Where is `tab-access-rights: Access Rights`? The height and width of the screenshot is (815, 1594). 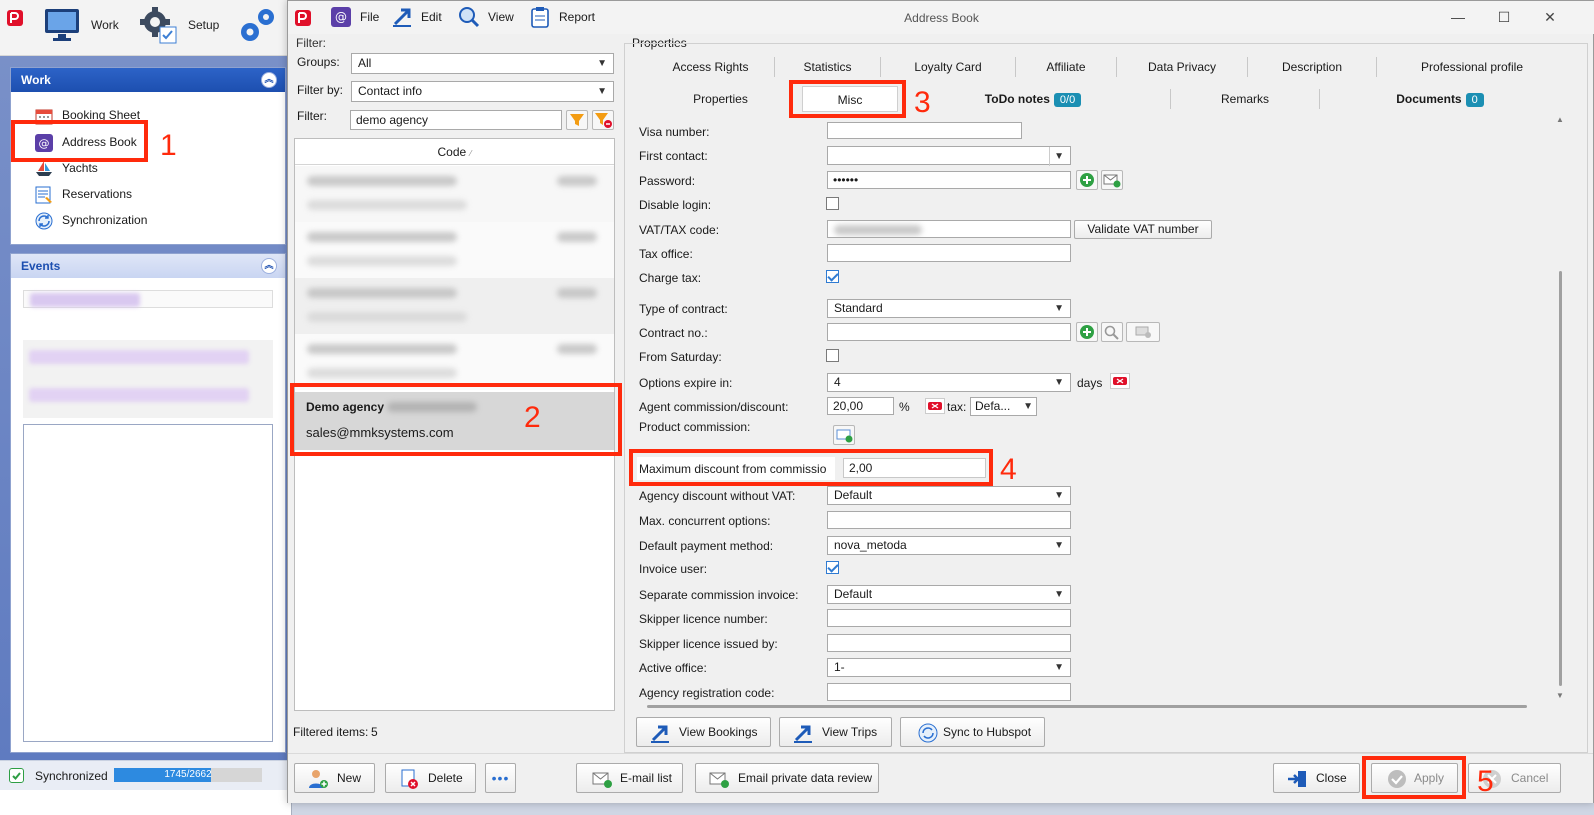
tab-access-rights: Access Rights is located at coordinates (710, 67).